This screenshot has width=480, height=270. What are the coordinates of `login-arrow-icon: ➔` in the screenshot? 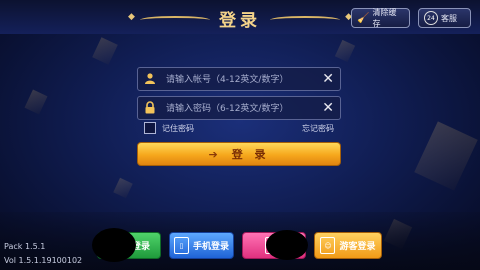 It's located at (215, 154).